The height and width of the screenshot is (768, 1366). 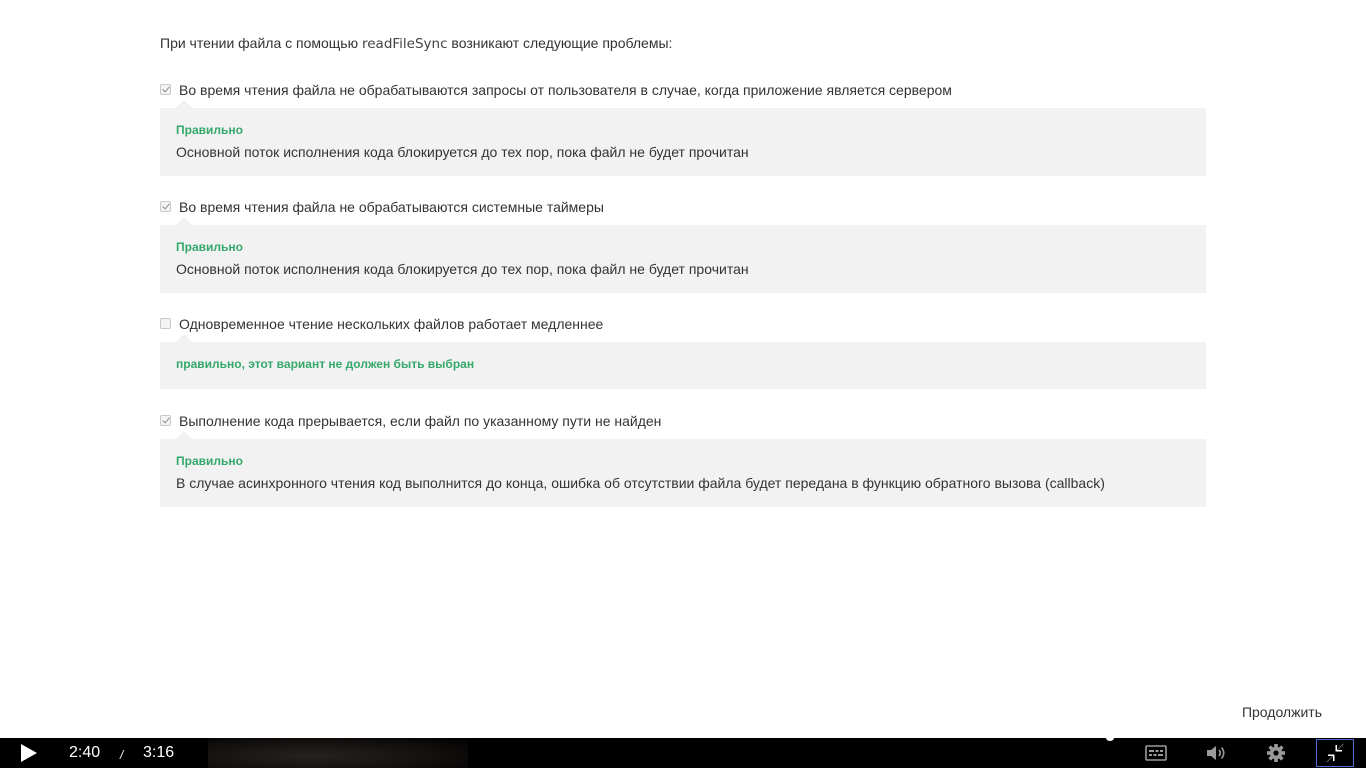 What do you see at coordinates (159, 752) in the screenshot?
I see `total-time: 3:16` at bounding box center [159, 752].